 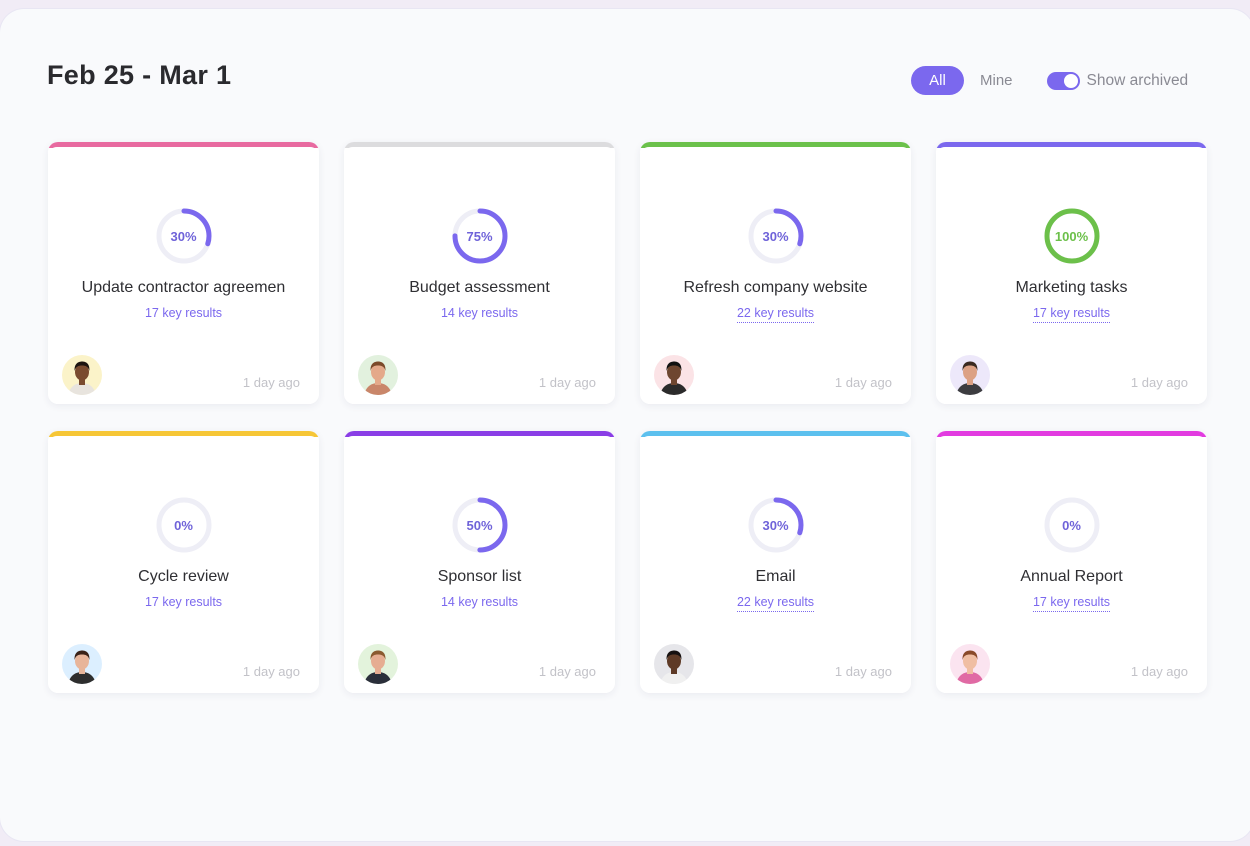 What do you see at coordinates (479, 288) in the screenshot?
I see `goal-title: Budget assessment` at bounding box center [479, 288].